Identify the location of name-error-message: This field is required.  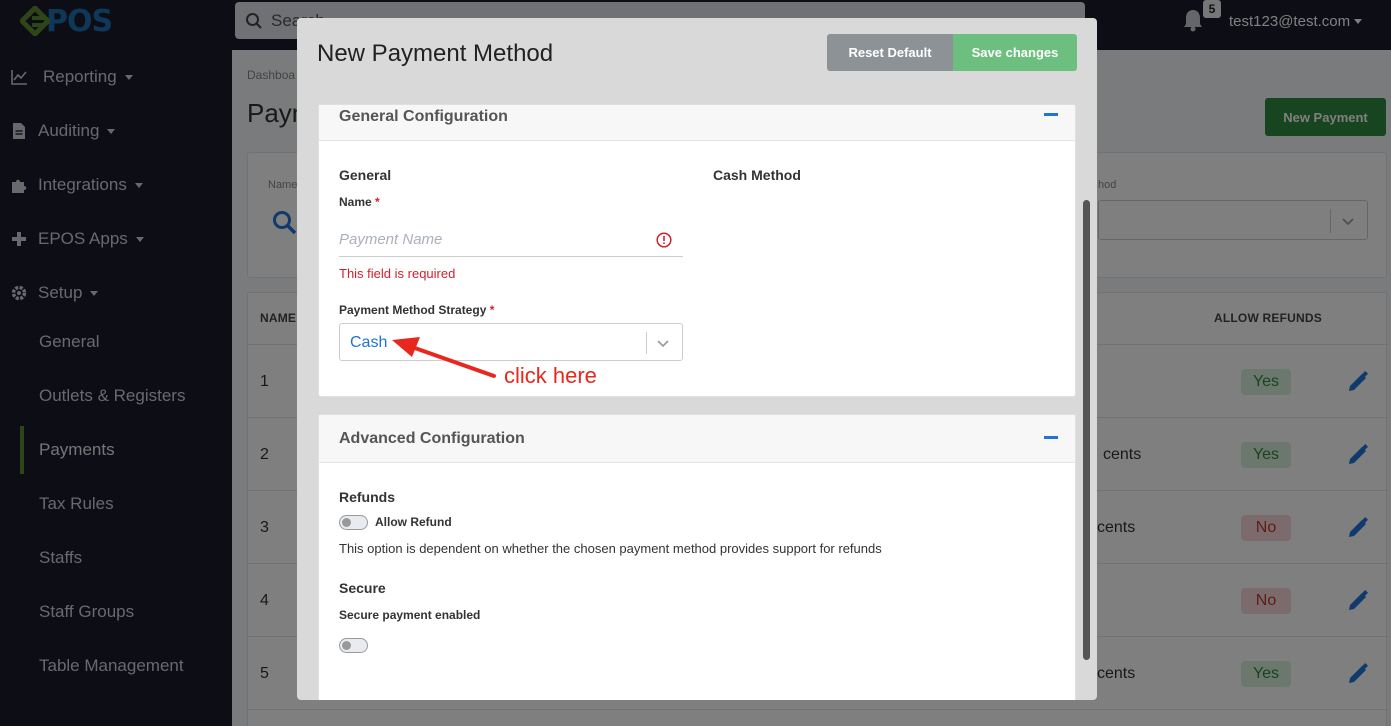
(397, 273).